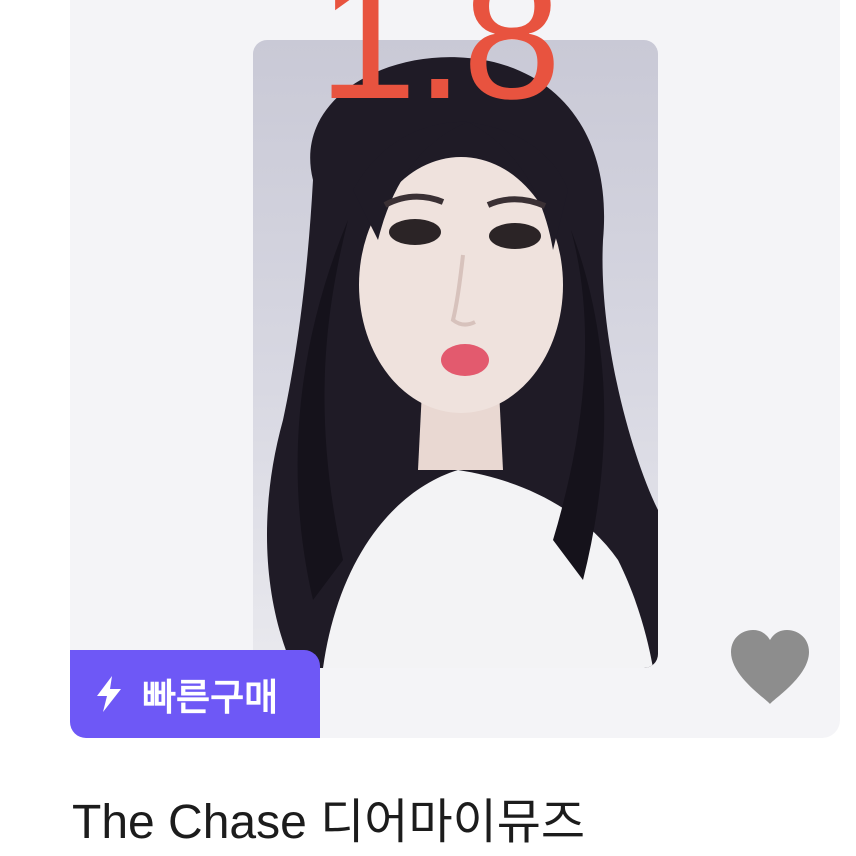 This screenshot has width=856, height=856. Describe the element at coordinates (328, 817) in the screenshot. I see `listing-title: The Chase 디어마이뮤즈` at that location.